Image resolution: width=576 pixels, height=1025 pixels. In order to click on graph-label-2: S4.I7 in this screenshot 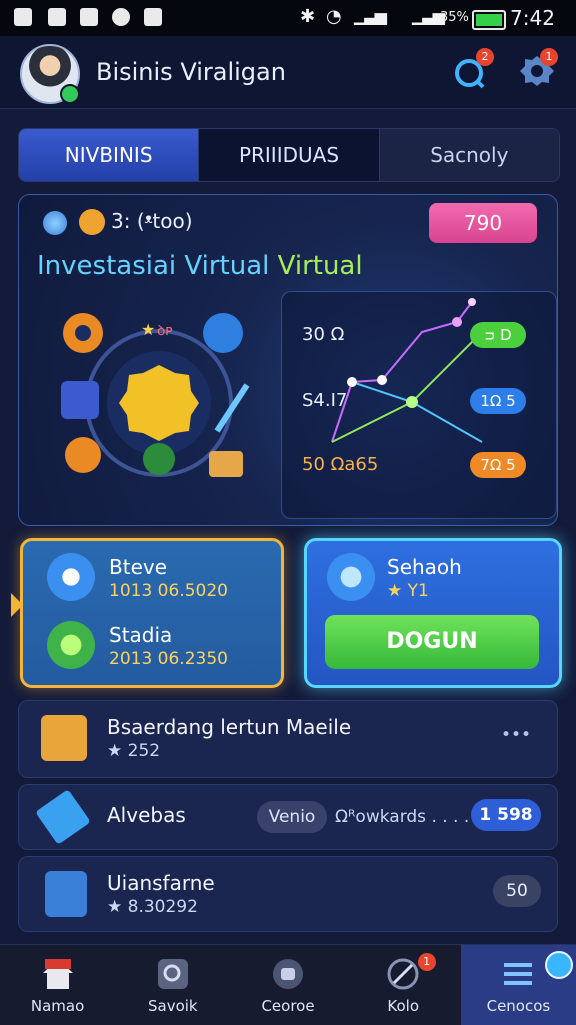, I will do `click(325, 400)`.